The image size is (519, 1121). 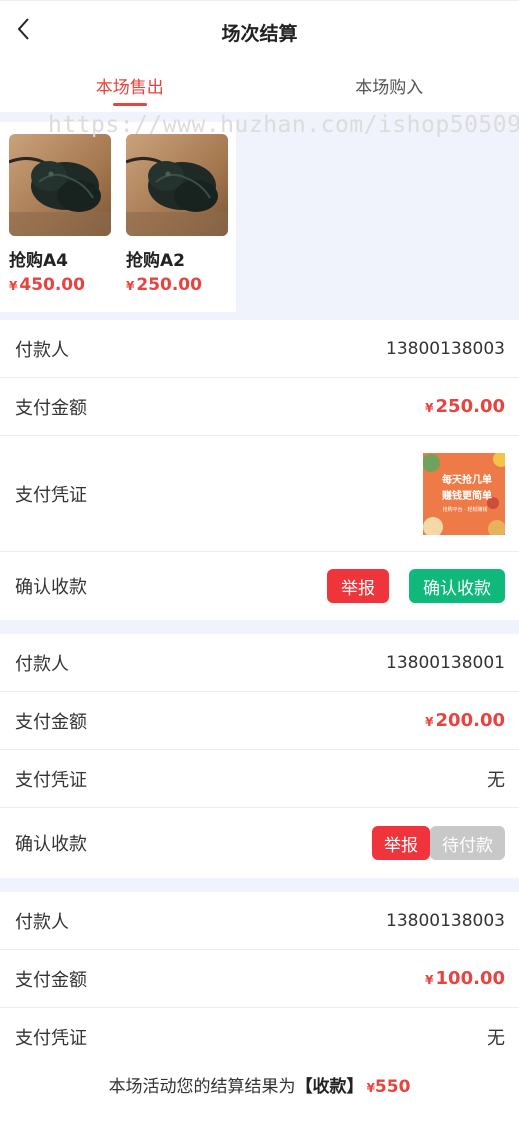 I want to click on voucher-image: 每天抢几单 赚钱更简单 抢购平台 · 轻松赚钱, so click(x=465, y=494).